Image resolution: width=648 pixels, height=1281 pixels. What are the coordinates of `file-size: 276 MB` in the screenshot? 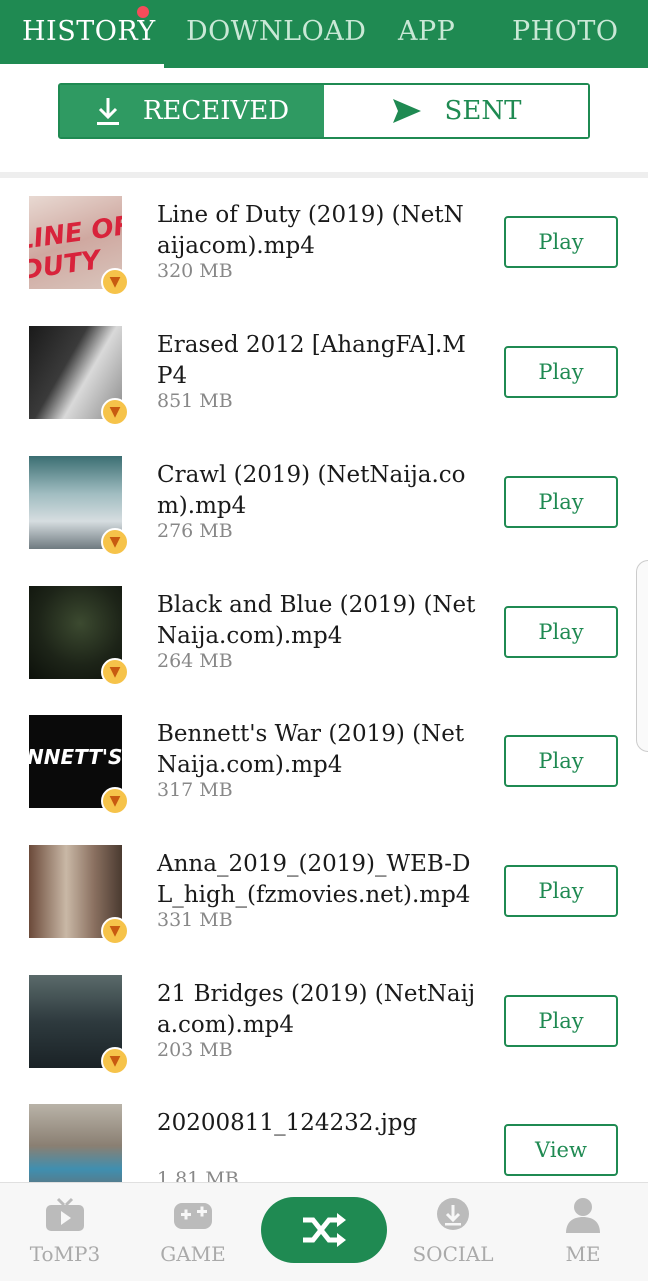 It's located at (195, 531).